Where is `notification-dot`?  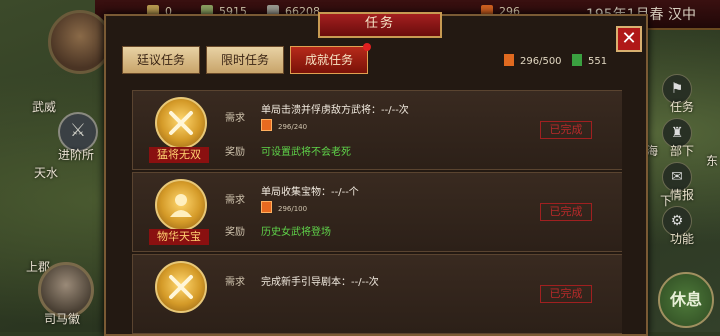 notification-dot is located at coordinates (367, 47).